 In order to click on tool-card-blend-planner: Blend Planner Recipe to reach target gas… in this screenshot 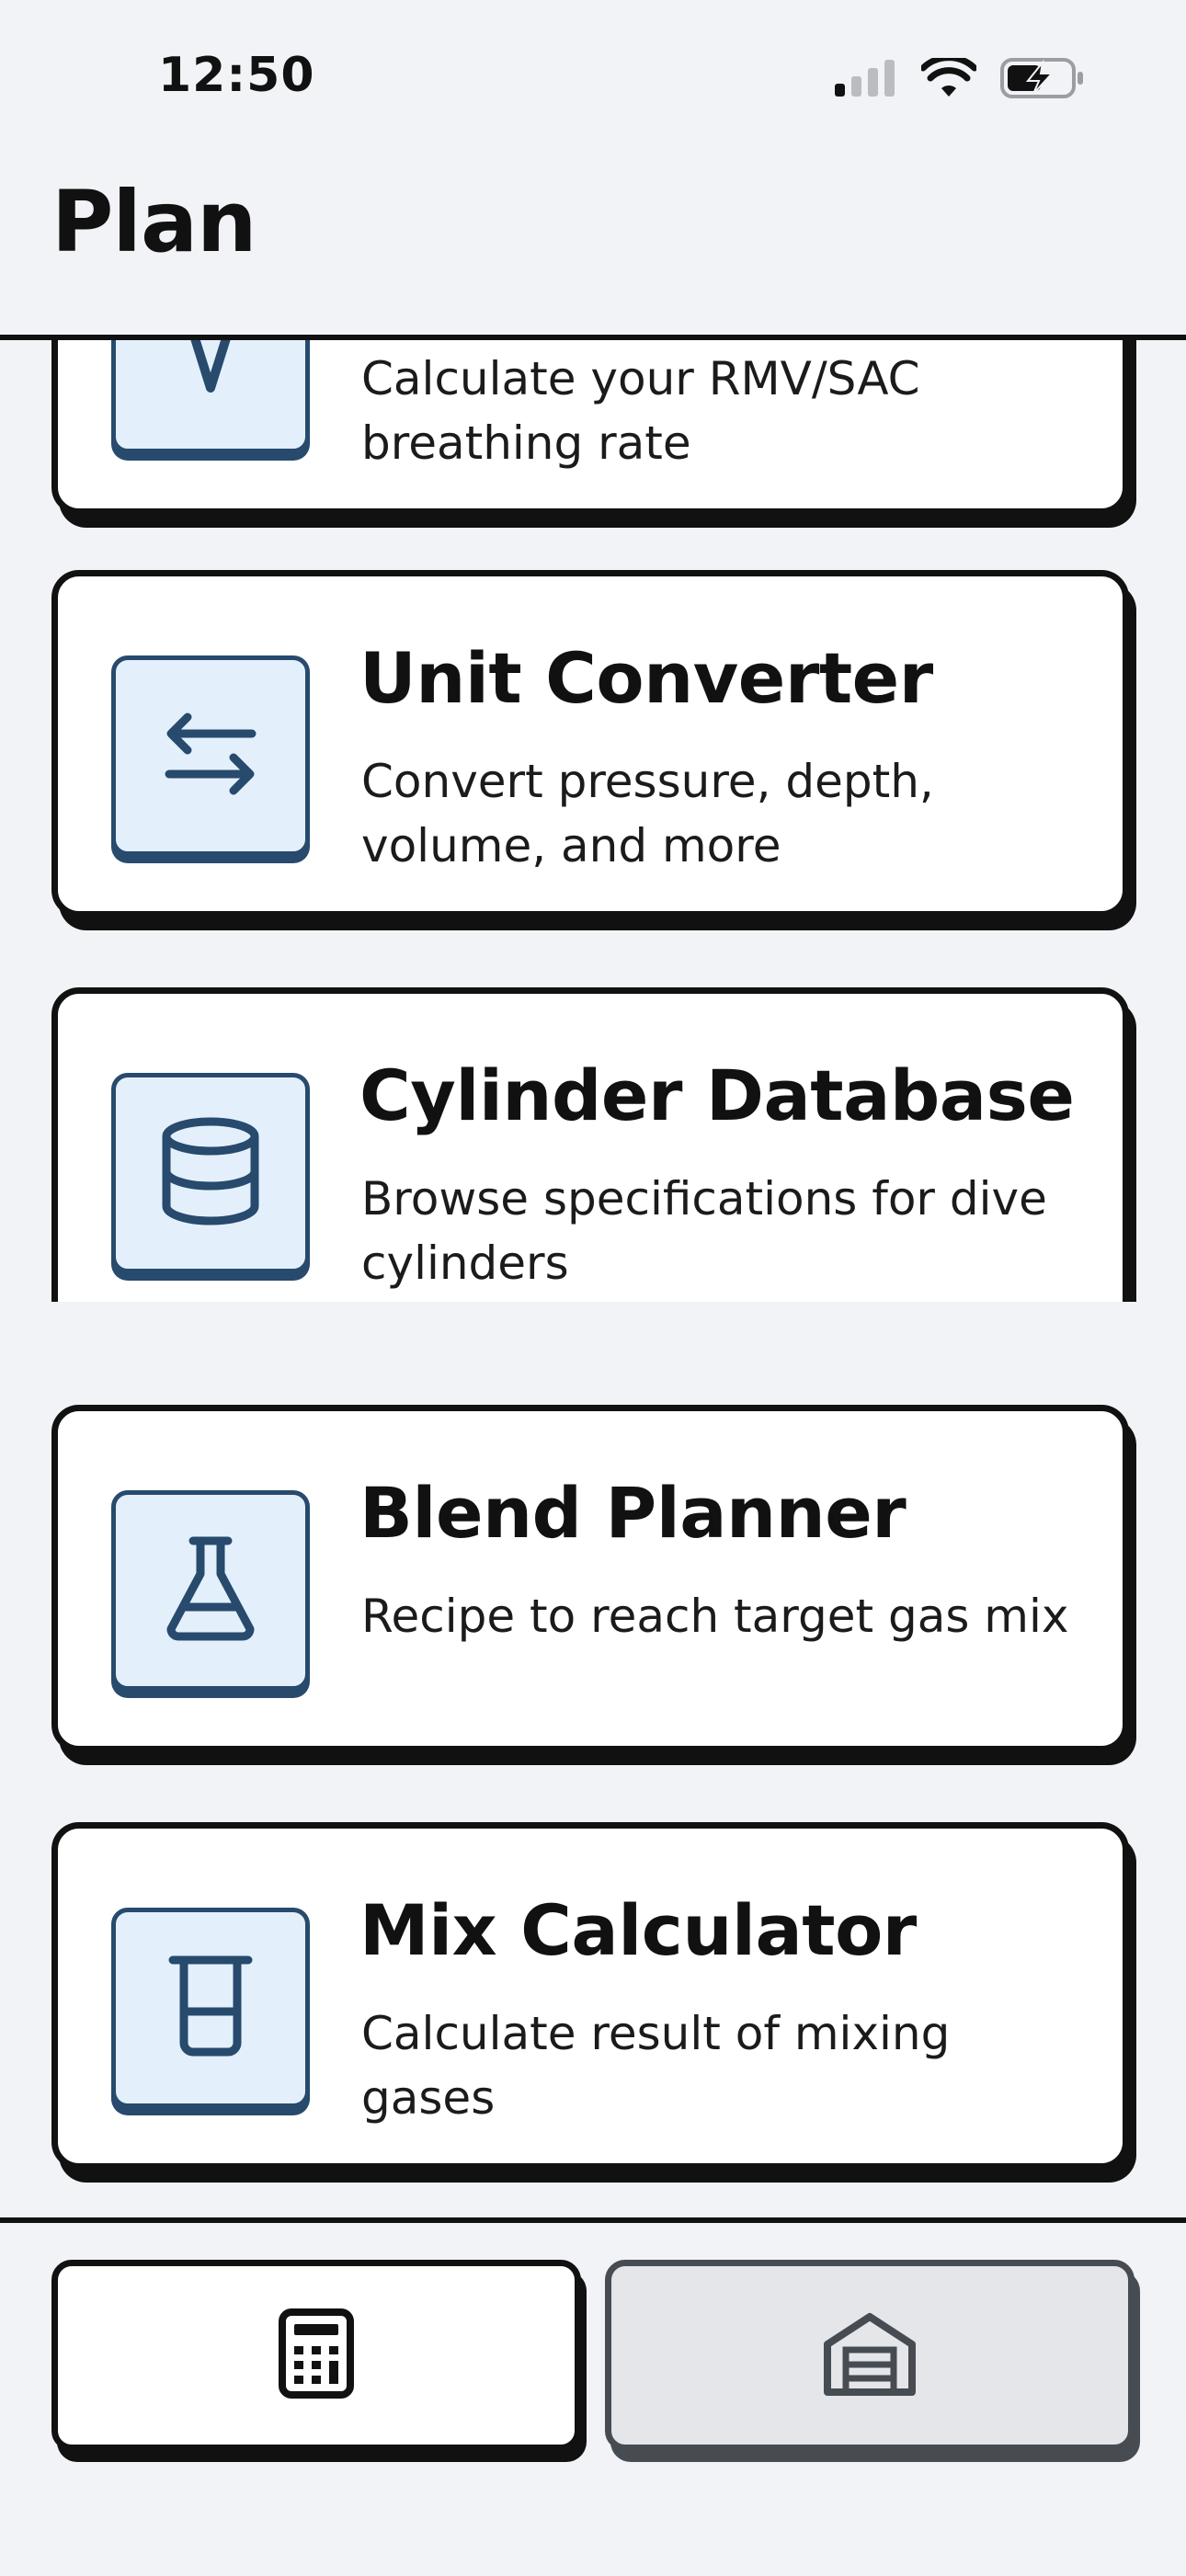, I will do `click(590, 1578)`.